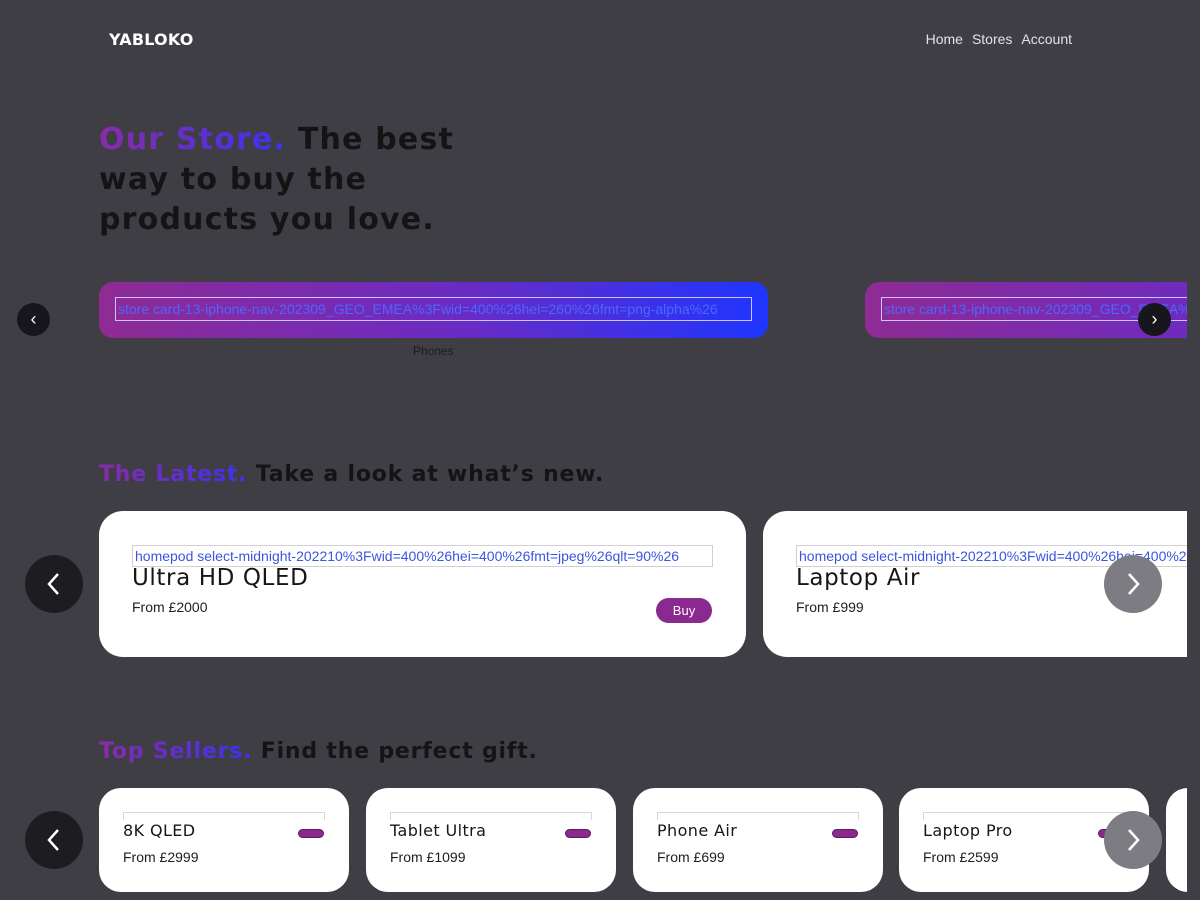  I want to click on product-price: From £2000, so click(170, 607).